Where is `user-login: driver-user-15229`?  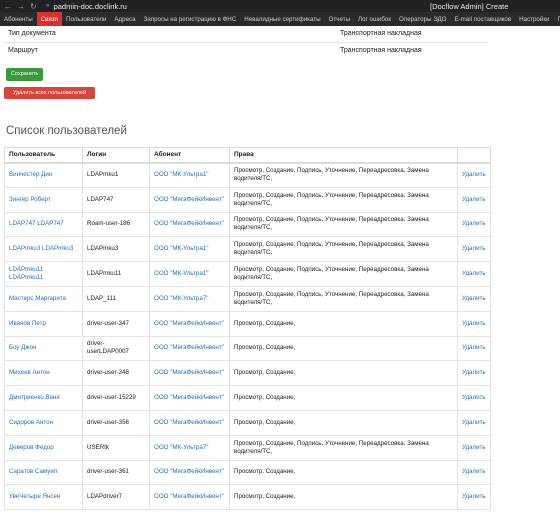
user-login: driver-user-15229 is located at coordinates (116, 398).